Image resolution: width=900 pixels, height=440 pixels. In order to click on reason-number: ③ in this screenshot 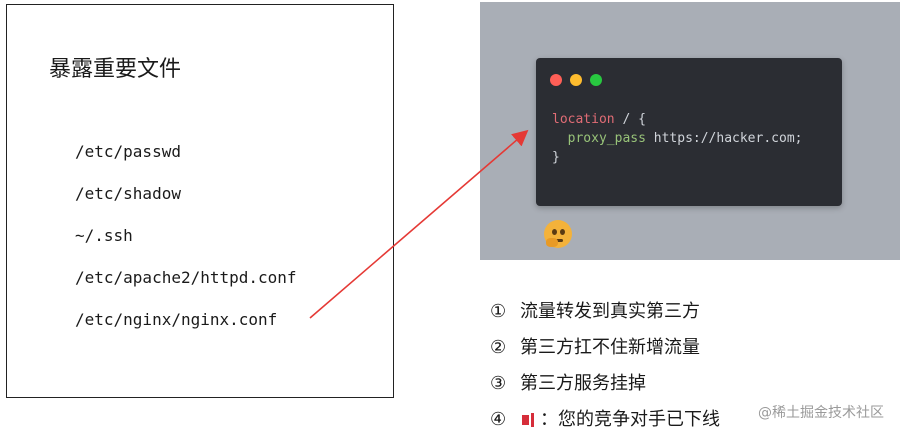, I will do `click(498, 383)`.